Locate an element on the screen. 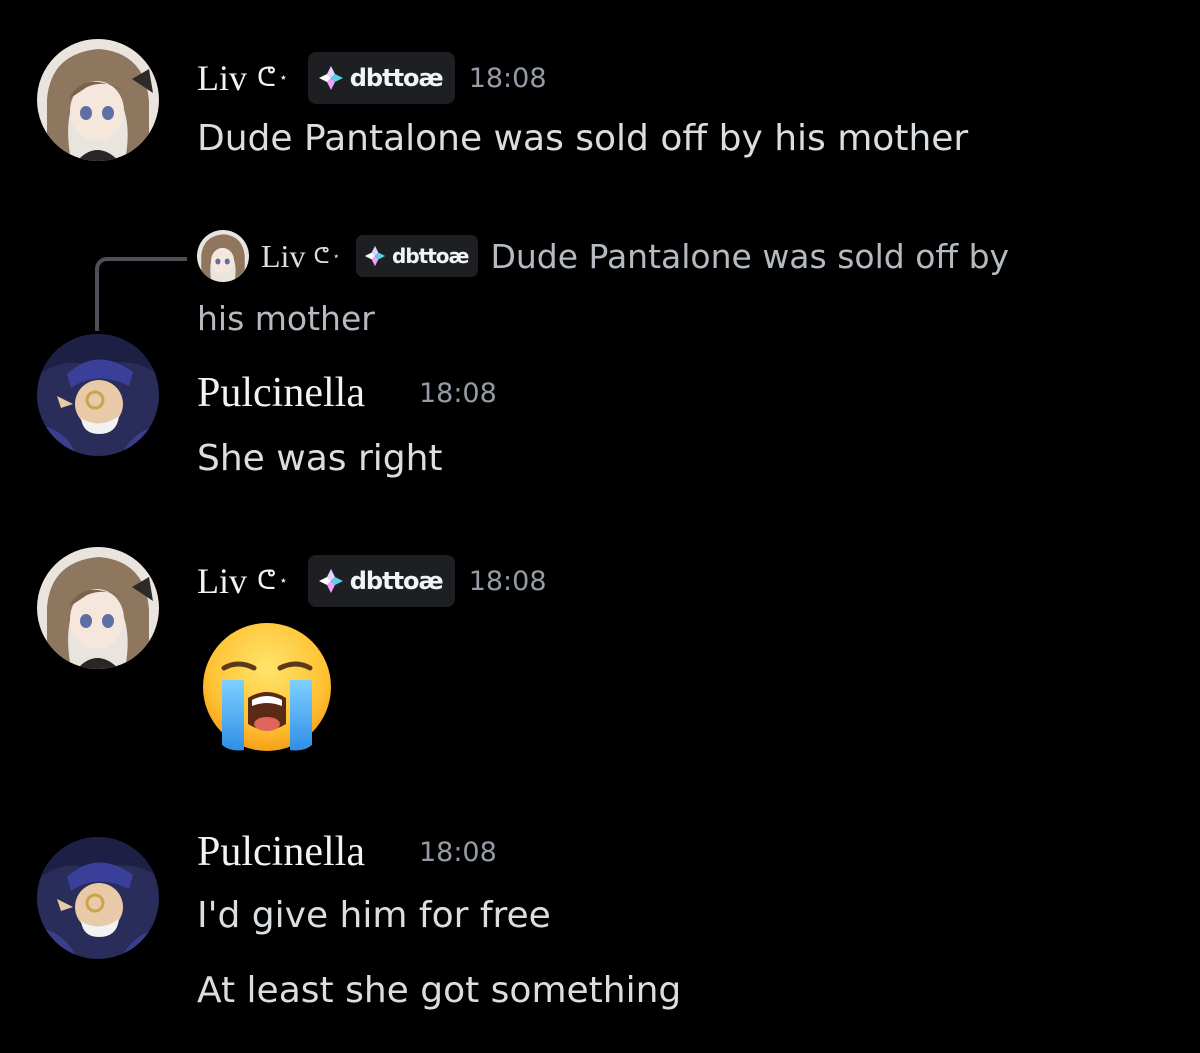  message-text: I'd give him for free is located at coordinates (374, 915).